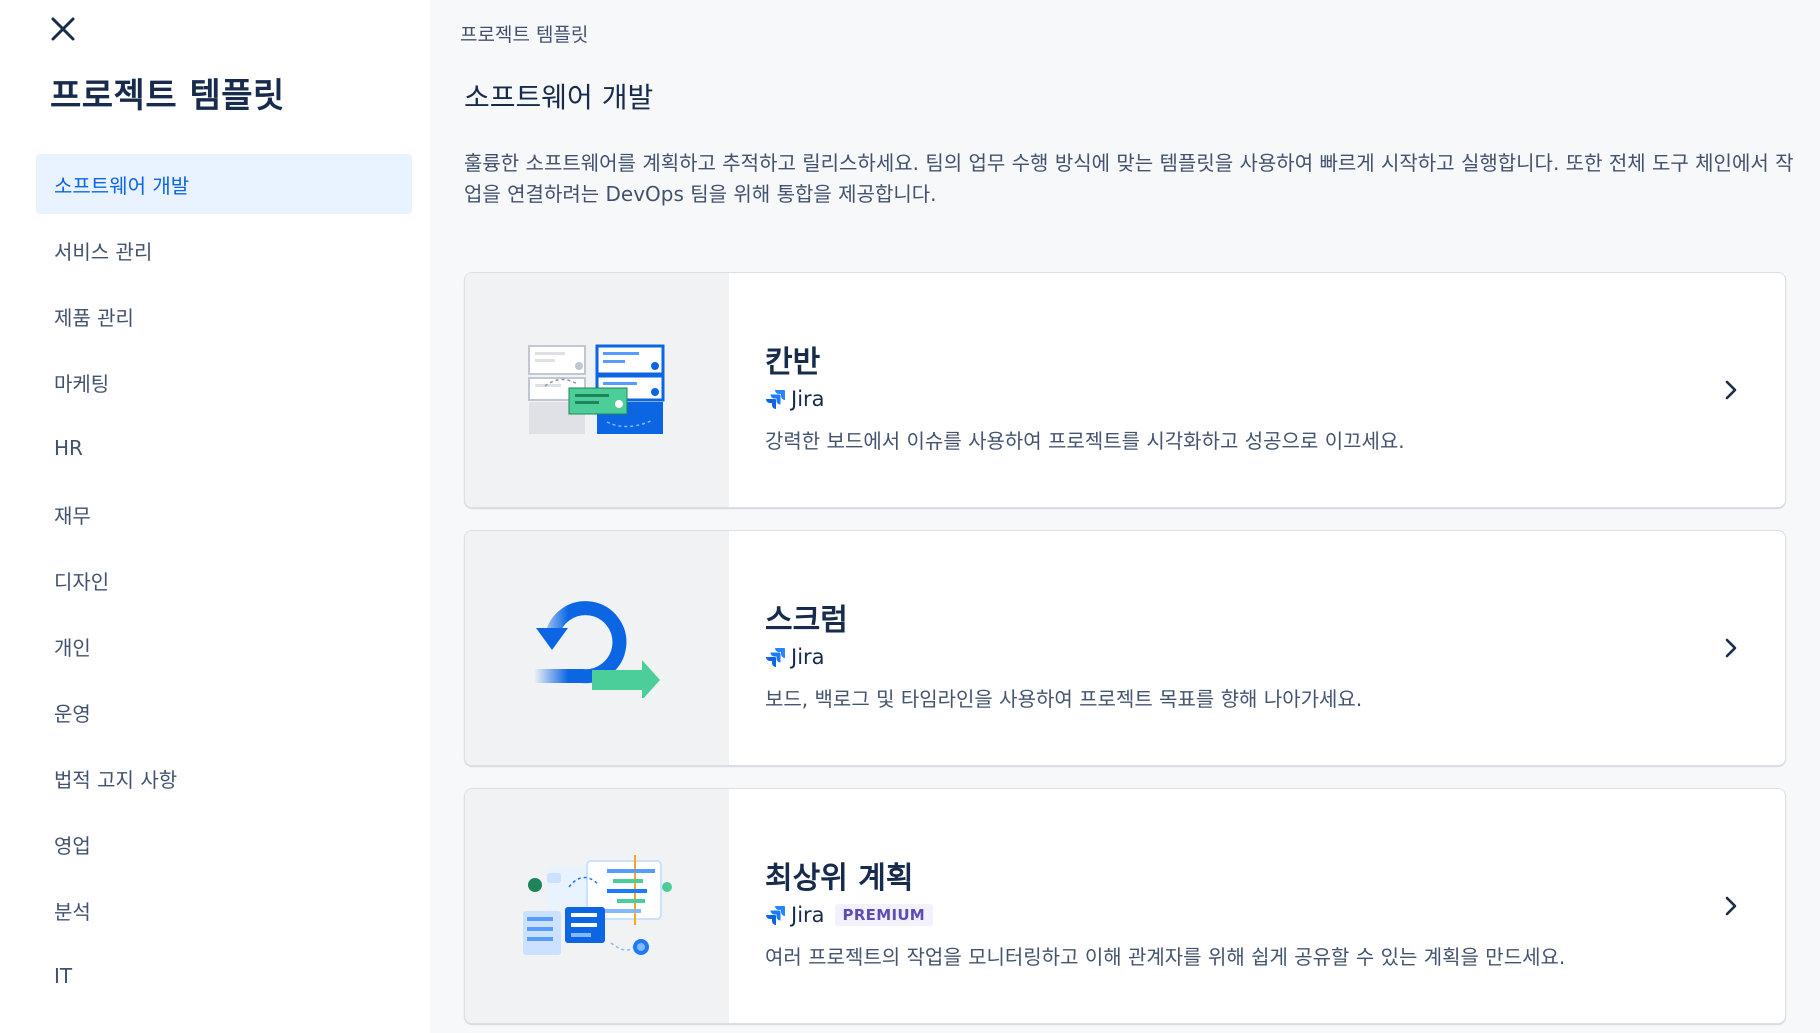  I want to click on nav-item-design: 디자인, so click(224, 580).